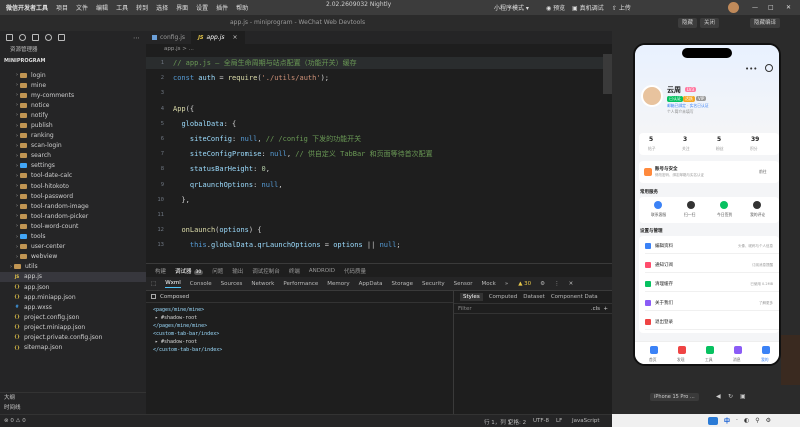 This screenshot has width=800, height=427. I want to click on settings-row: 清理缓存 已使用 0.2MB ›, so click(712, 285).